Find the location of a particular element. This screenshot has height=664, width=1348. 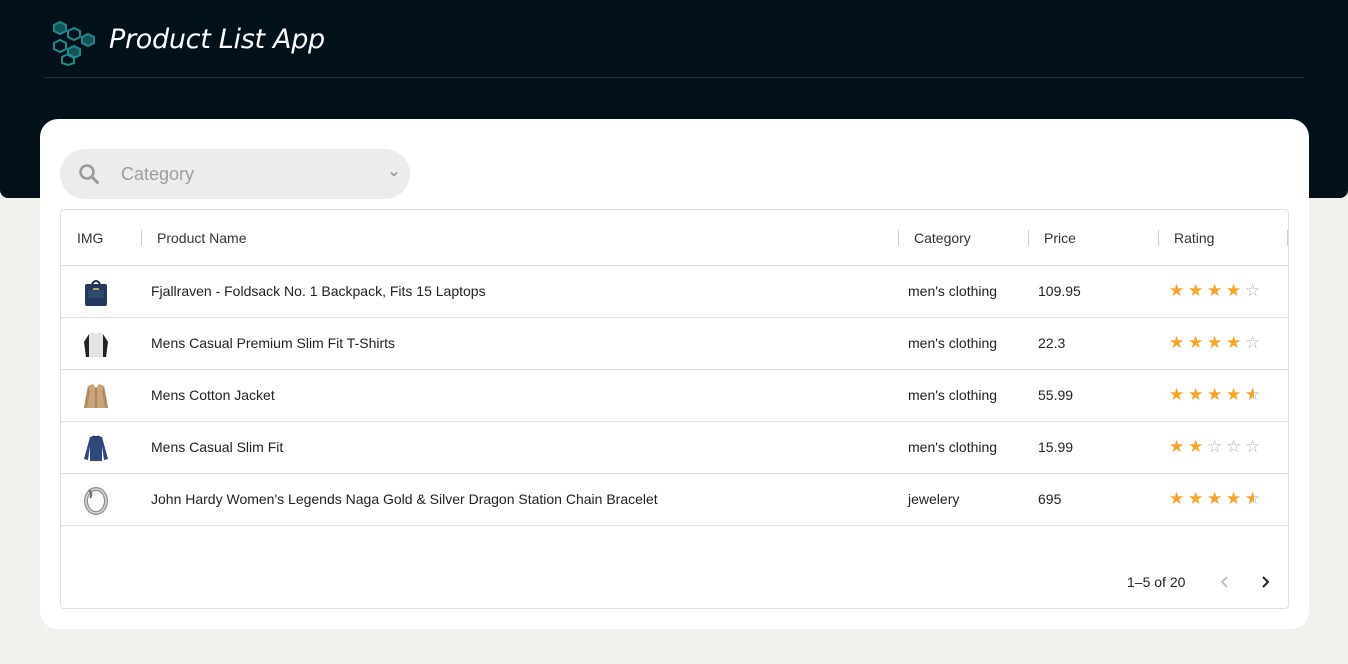

price-cell: 109.95 is located at coordinates (1059, 291).